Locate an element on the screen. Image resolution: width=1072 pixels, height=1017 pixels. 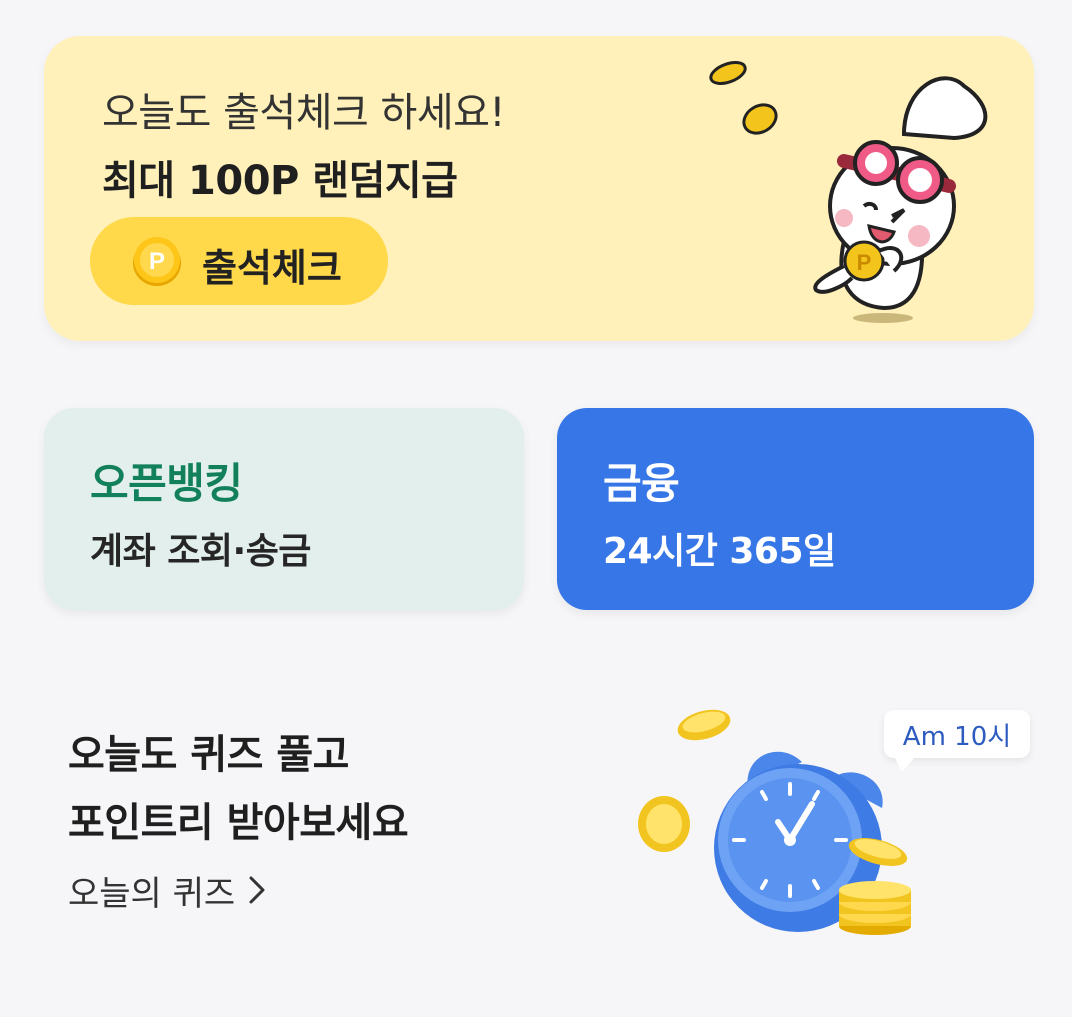
finance-subtitle: 24시간 365일 is located at coordinates (719, 551).